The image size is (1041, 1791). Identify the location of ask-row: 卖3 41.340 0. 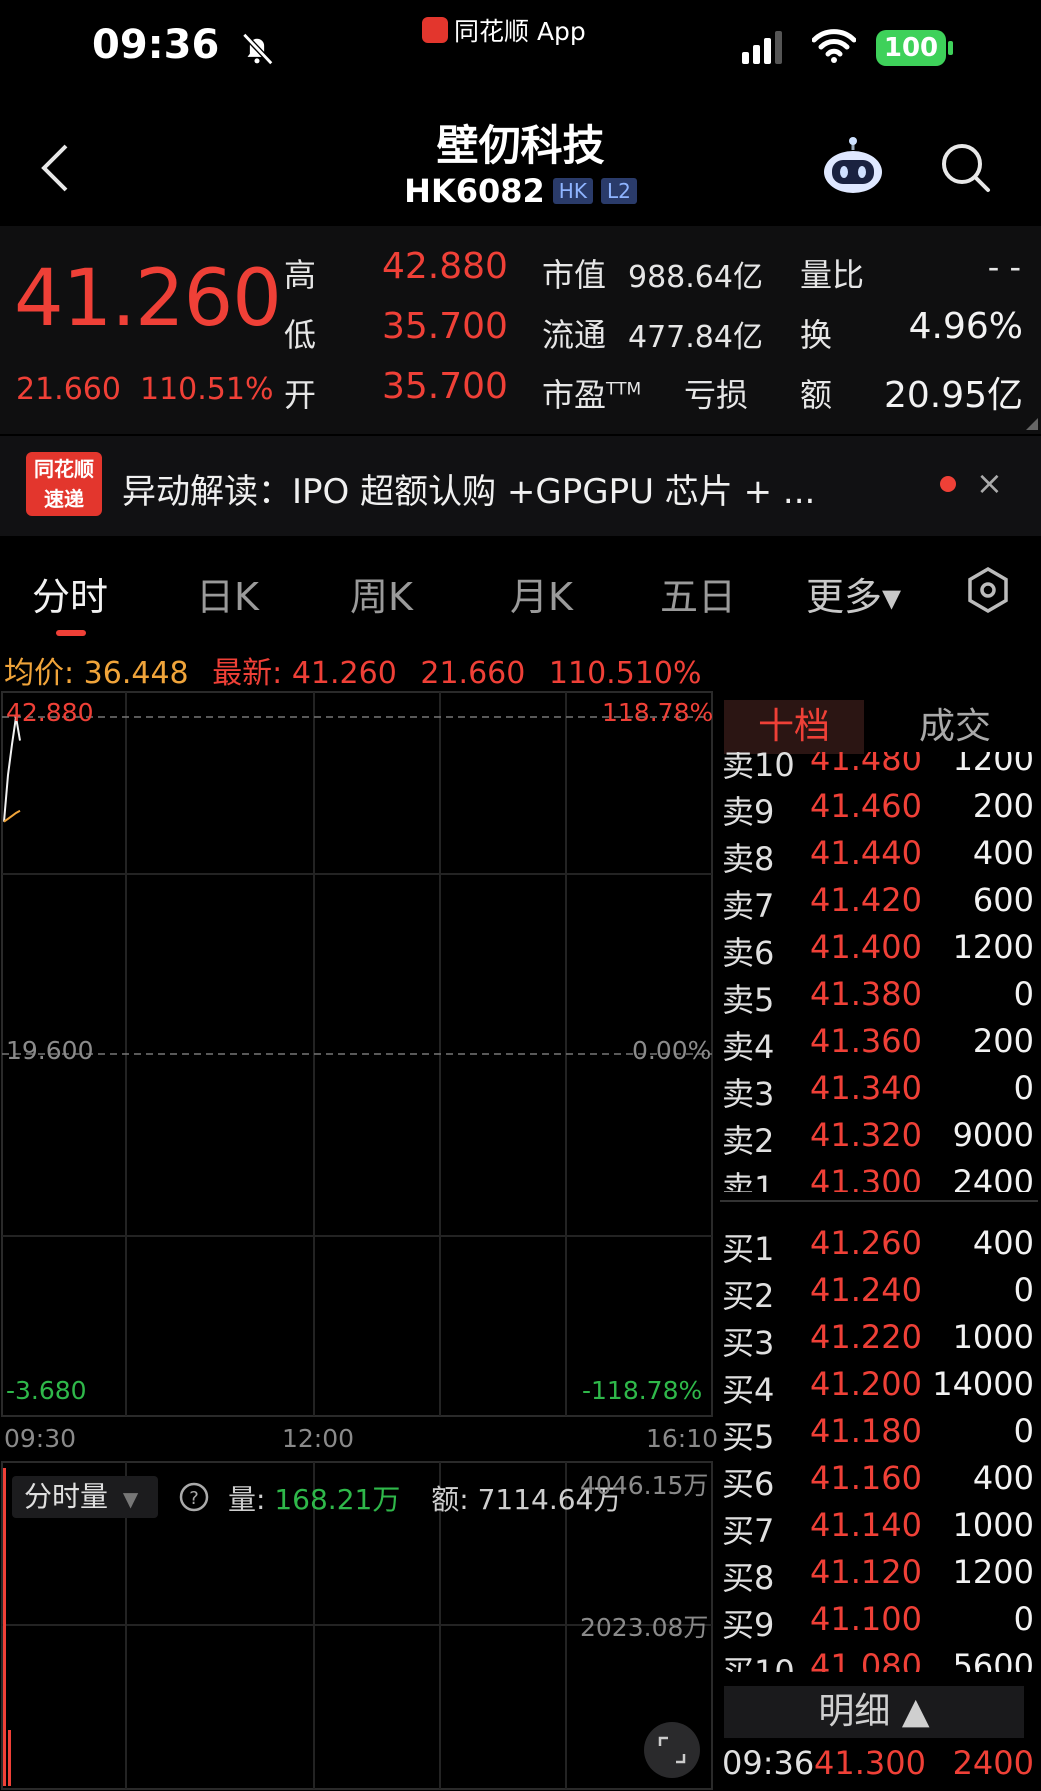
(878, 1092).